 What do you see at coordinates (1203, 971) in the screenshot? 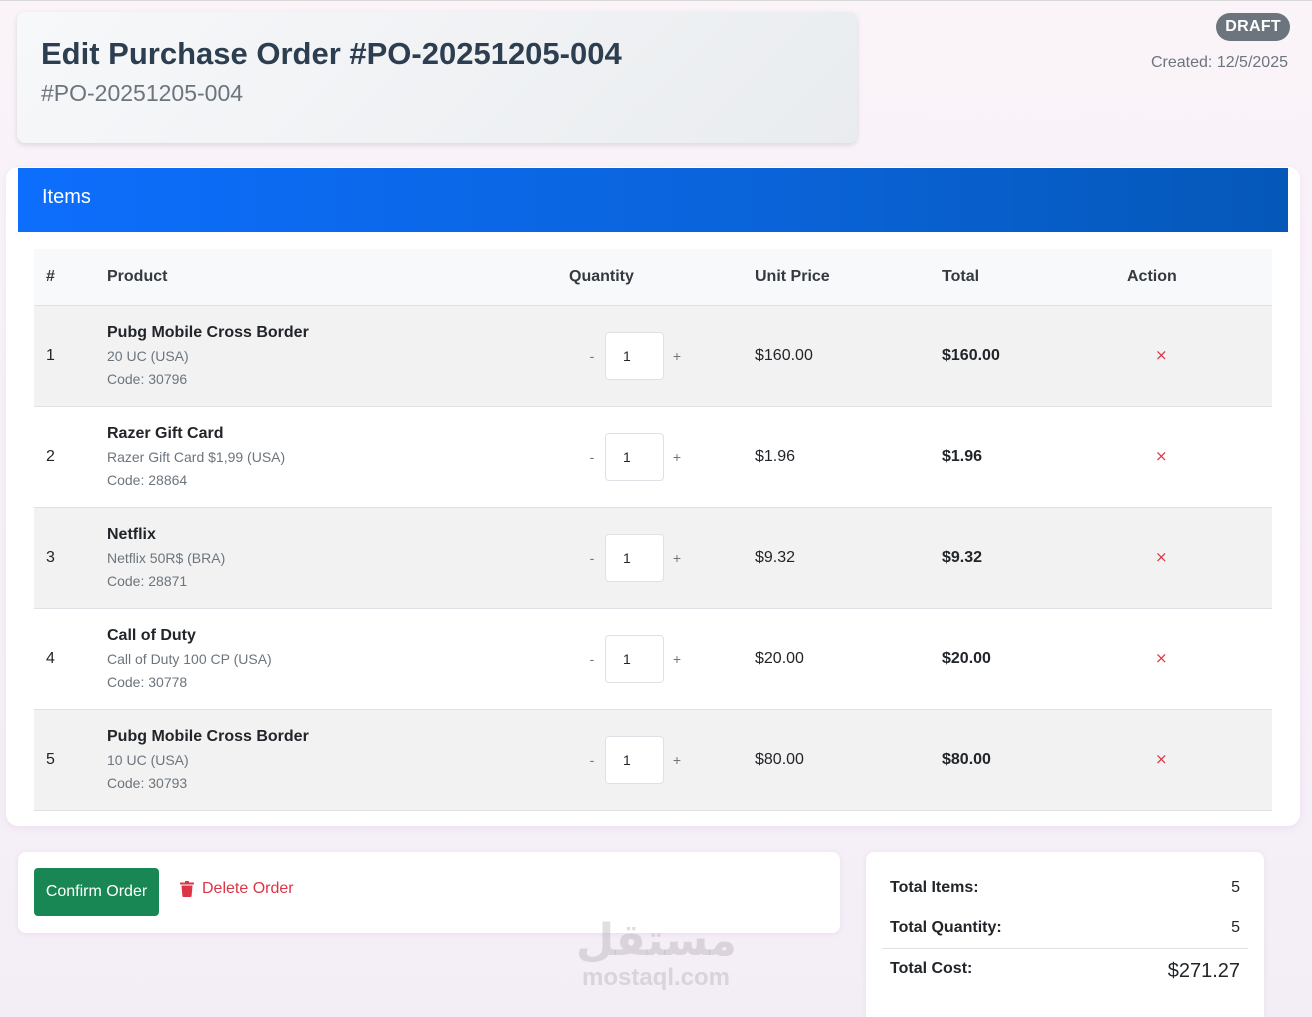
I see `total-cost-value: $271.27` at bounding box center [1203, 971].